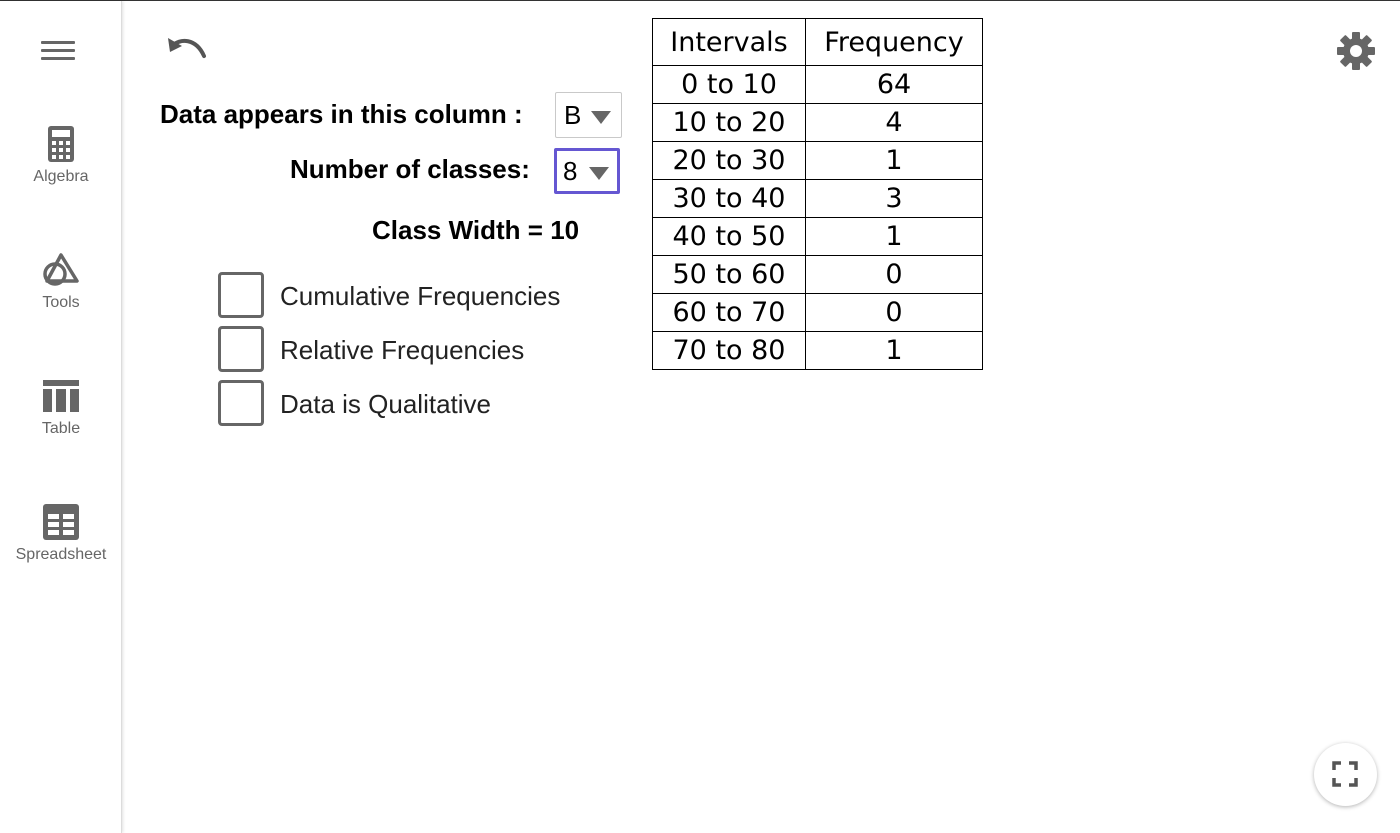 Image resolution: width=1400 pixels, height=833 pixels. What do you see at coordinates (410, 169) in the screenshot?
I see `classes-label: Number of classes:` at bounding box center [410, 169].